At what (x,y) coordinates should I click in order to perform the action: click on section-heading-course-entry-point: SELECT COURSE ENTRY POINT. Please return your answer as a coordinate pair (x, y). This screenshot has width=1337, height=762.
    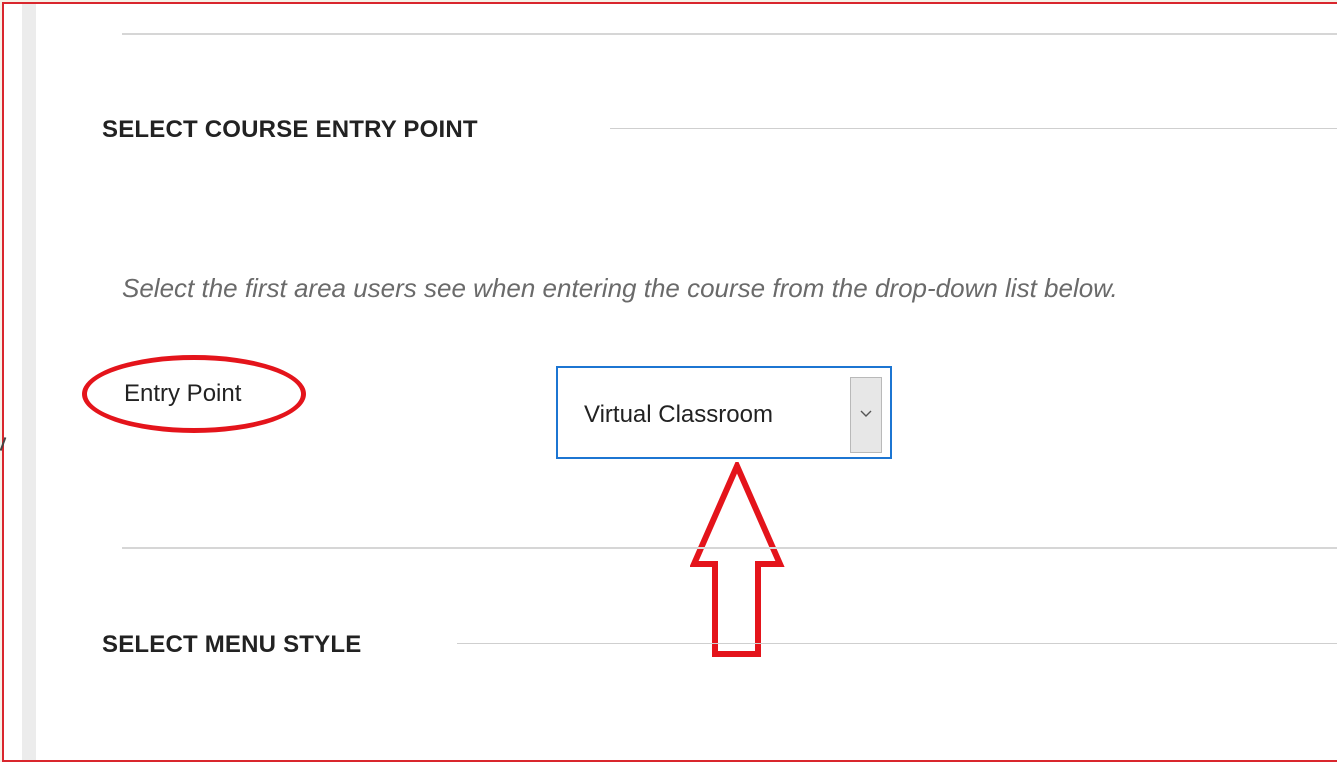
    Looking at the image, I should click on (290, 129).